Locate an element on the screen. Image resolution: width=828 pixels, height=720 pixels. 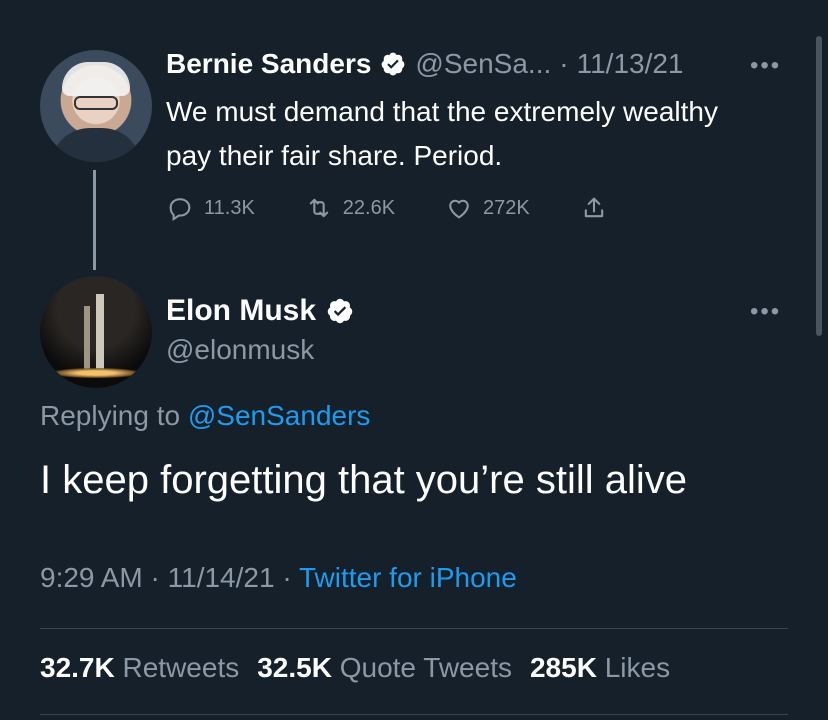
retweets-stat: 32.7K Retweets is located at coordinates (139, 668).